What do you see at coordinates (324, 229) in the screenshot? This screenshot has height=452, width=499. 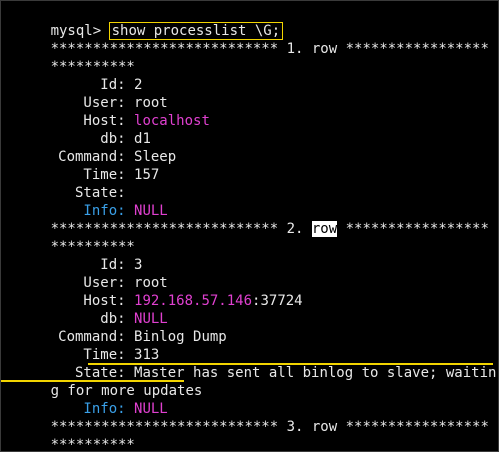 I see `selected-word: row` at bounding box center [324, 229].